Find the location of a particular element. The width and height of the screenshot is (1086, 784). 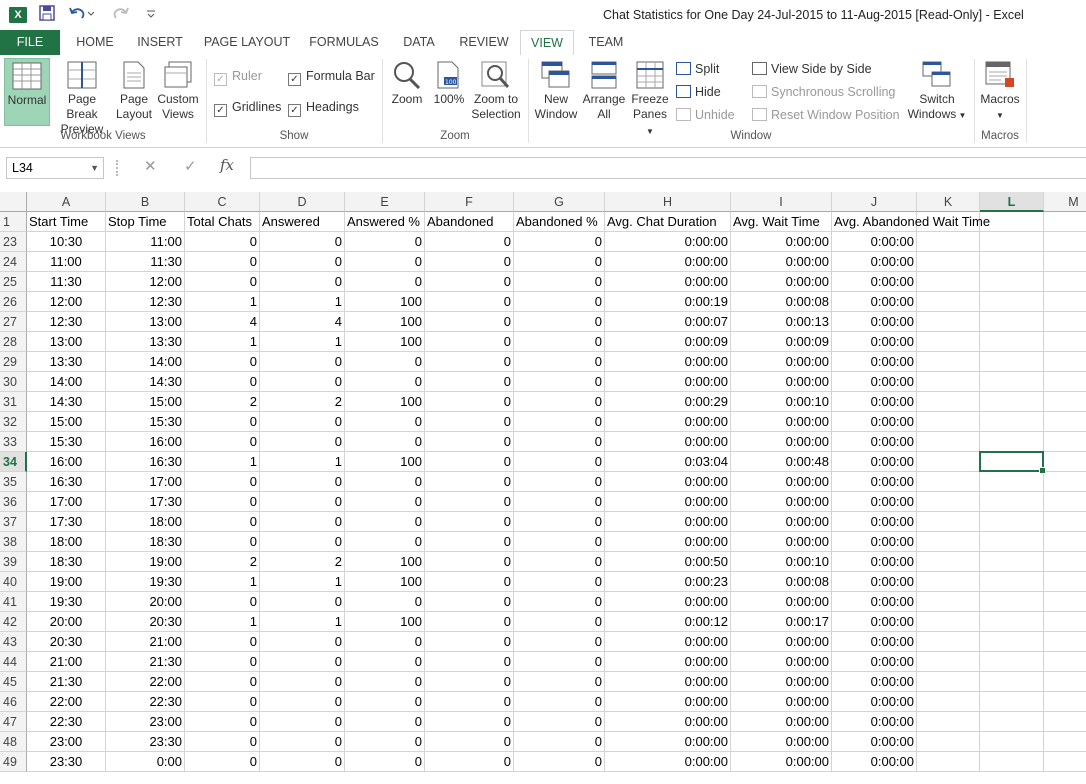

table-cell: 14:00 is located at coordinates (145, 362).